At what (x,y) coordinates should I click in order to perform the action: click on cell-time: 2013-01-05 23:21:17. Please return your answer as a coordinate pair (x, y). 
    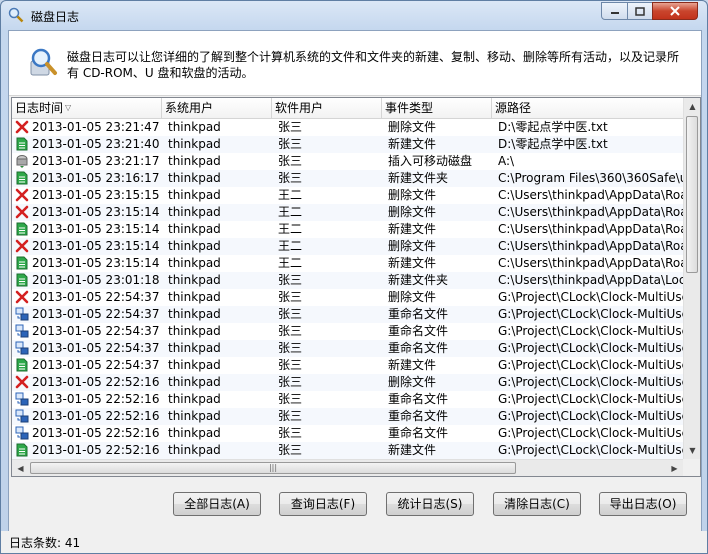
    Looking at the image, I should click on (96, 161).